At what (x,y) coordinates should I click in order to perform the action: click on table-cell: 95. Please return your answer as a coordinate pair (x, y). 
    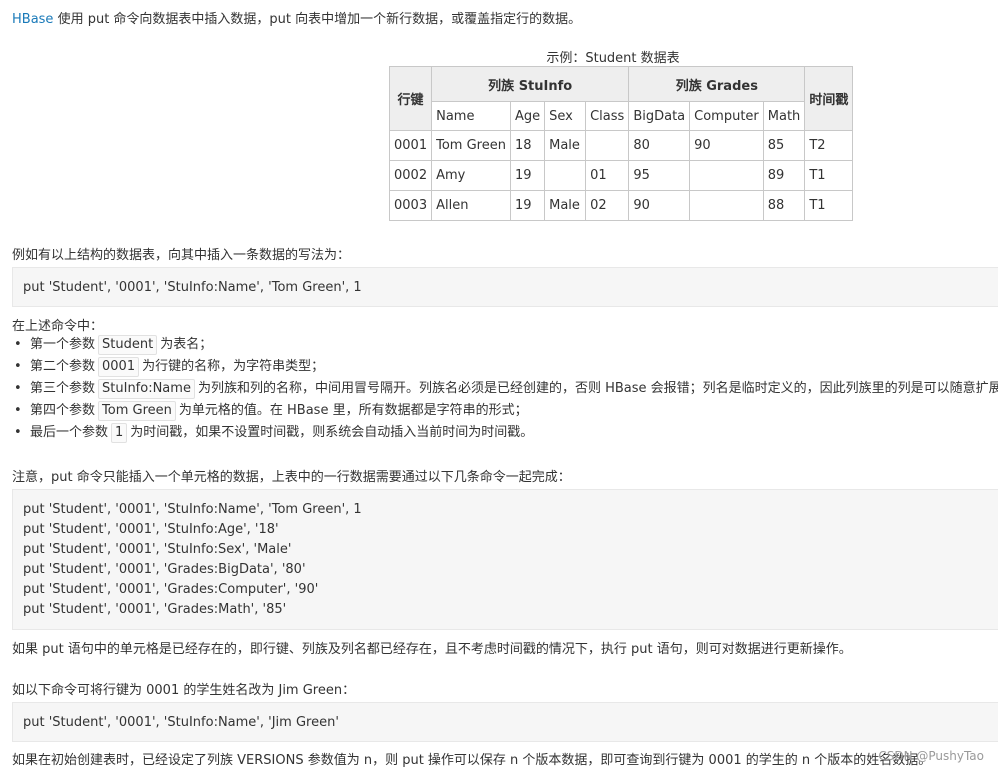
    Looking at the image, I should click on (659, 175).